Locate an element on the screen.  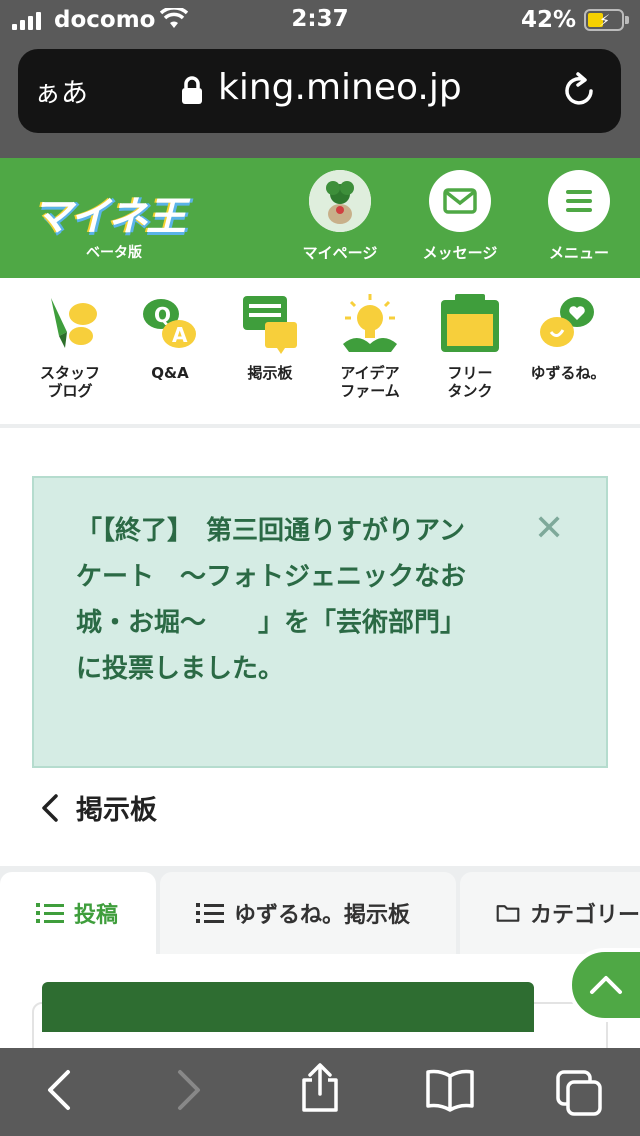
nav-idea-farm-label-2: ファーム is located at coordinates (370, 391).